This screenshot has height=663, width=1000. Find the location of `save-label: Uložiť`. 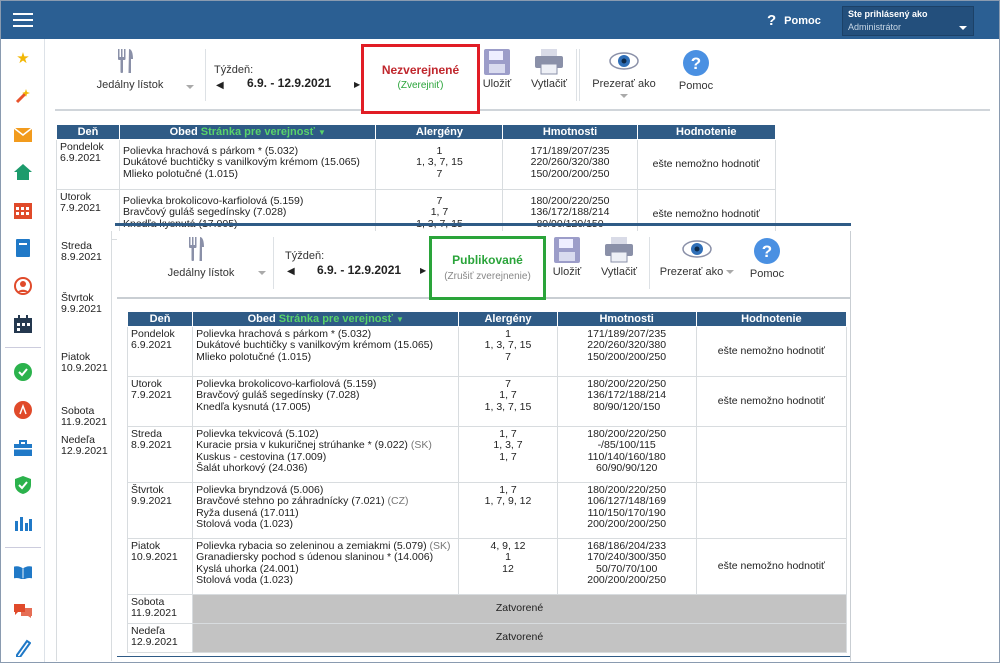

save-label: Uložiť is located at coordinates (567, 272).